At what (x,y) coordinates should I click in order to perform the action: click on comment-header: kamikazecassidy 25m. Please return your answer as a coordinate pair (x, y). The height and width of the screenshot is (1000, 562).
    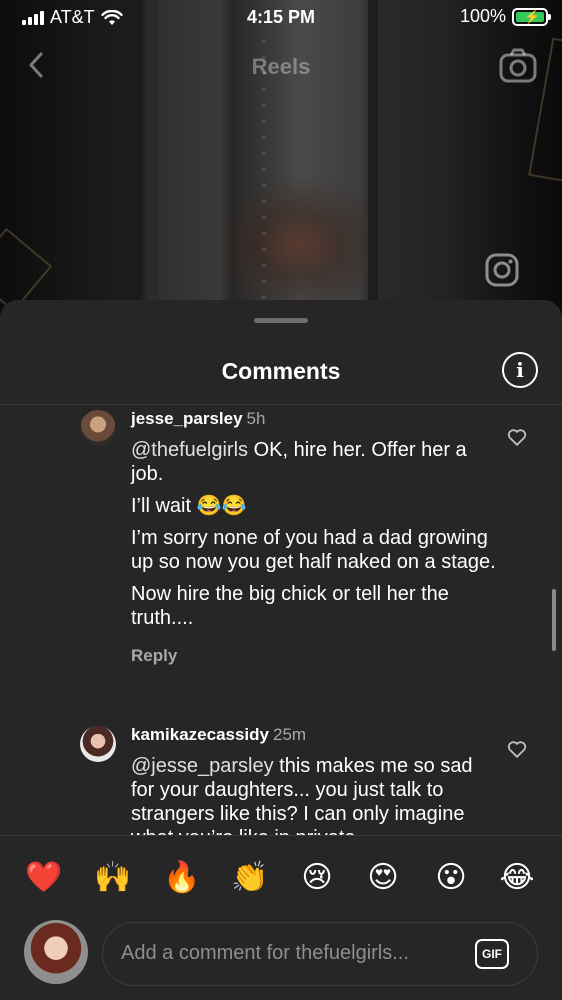
    Looking at the image, I should click on (313, 735).